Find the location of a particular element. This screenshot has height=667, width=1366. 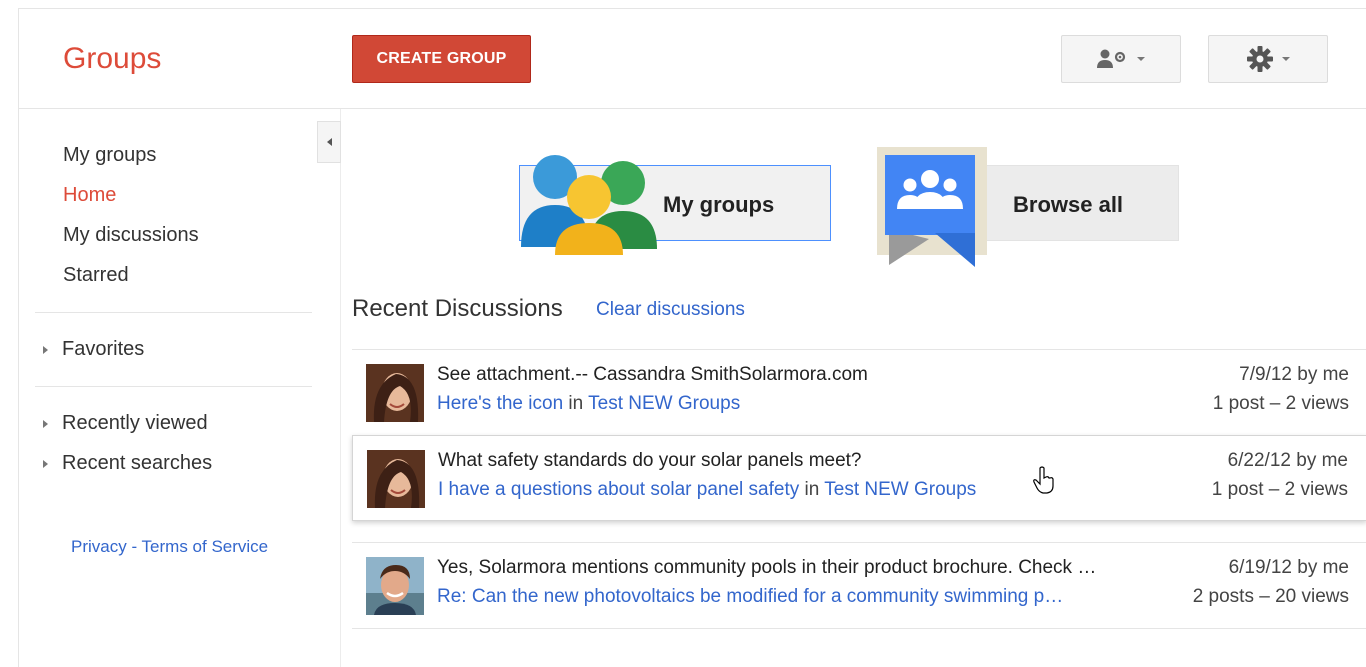

sidebar-item-starred: Starred is located at coordinates (96, 275).